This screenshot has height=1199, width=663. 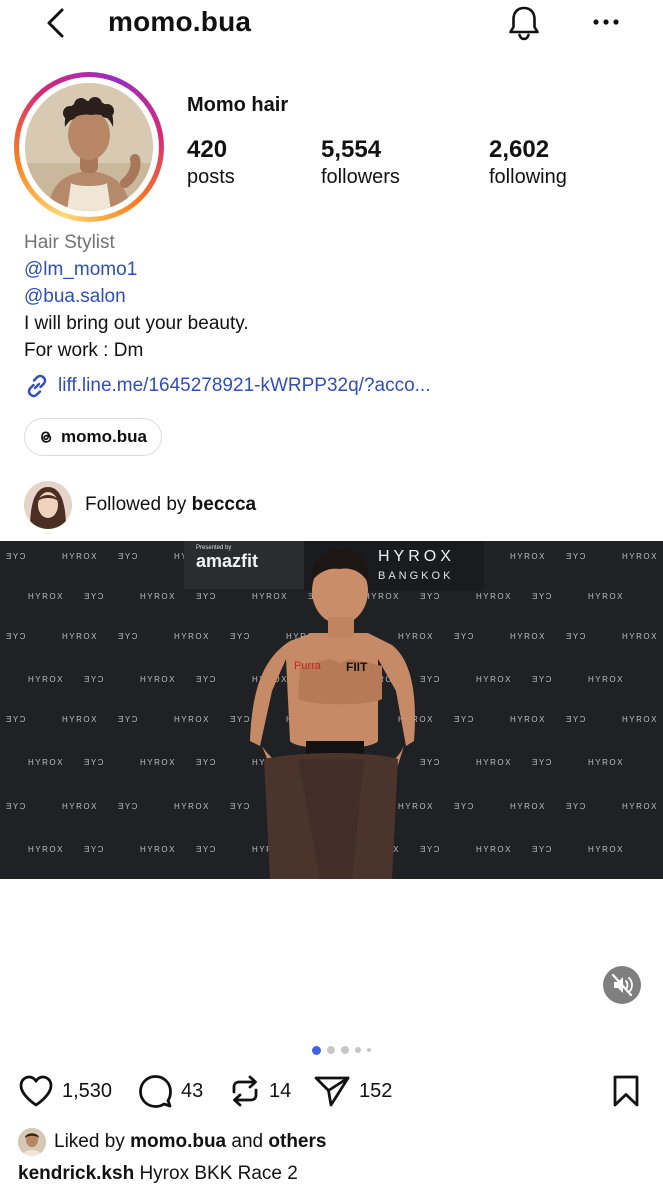 What do you see at coordinates (84, 350) in the screenshot?
I see `bio-text: For work : Dm` at bounding box center [84, 350].